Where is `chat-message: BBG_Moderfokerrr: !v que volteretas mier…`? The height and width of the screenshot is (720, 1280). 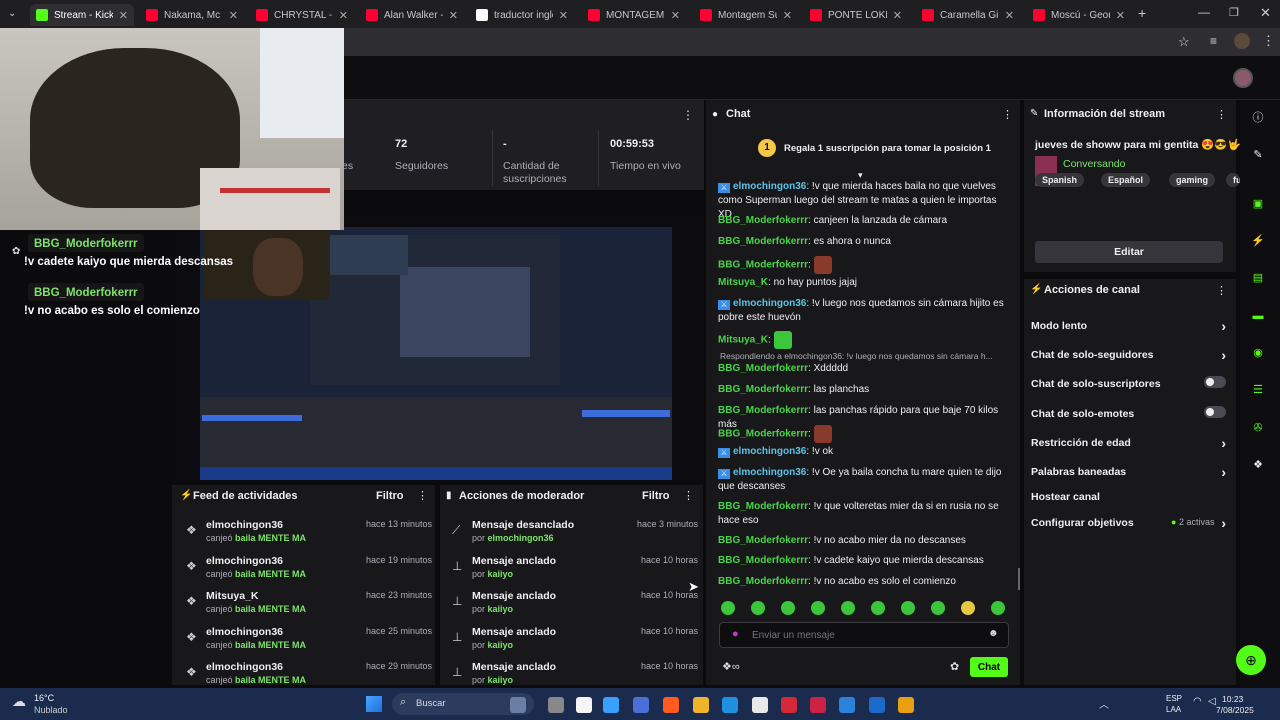 chat-message: BBG_Moderfokerrr: !v que volteretas mier… is located at coordinates (863, 514).